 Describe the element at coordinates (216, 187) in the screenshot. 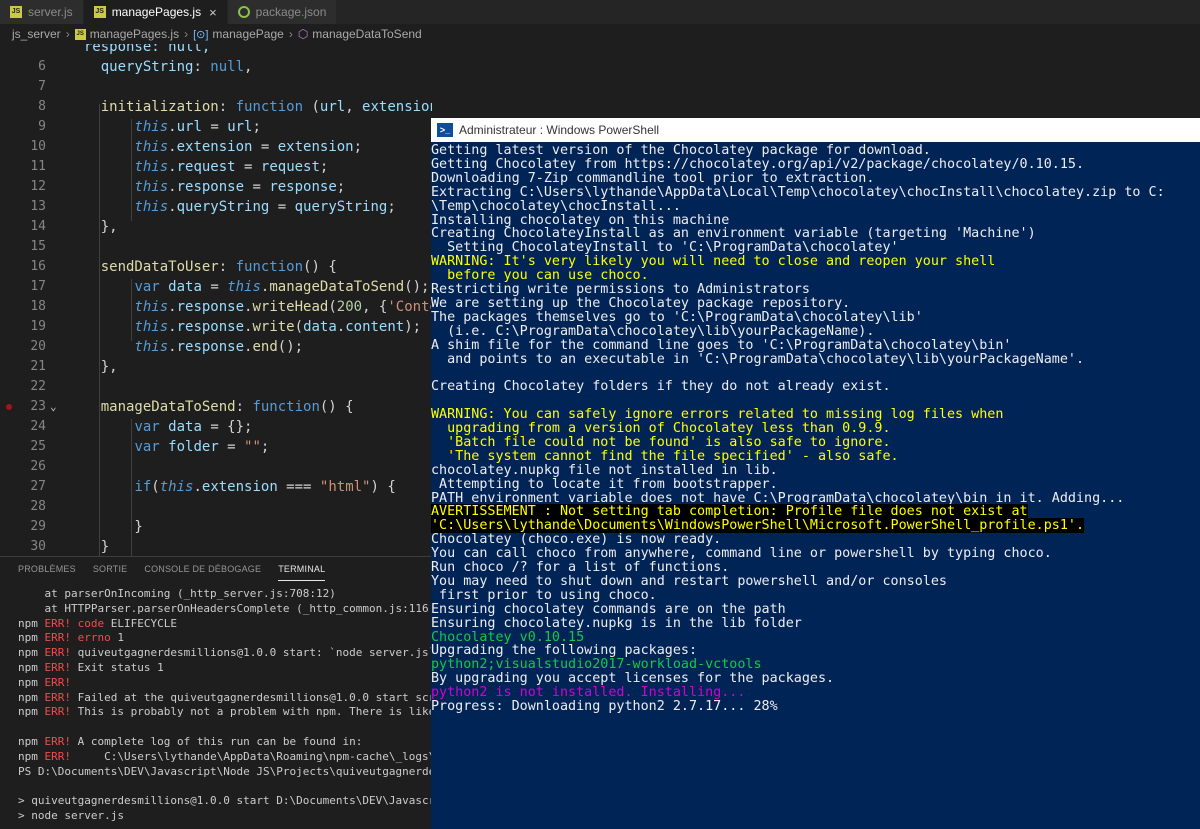

I see `code-line: 12 this.response = response;` at that location.